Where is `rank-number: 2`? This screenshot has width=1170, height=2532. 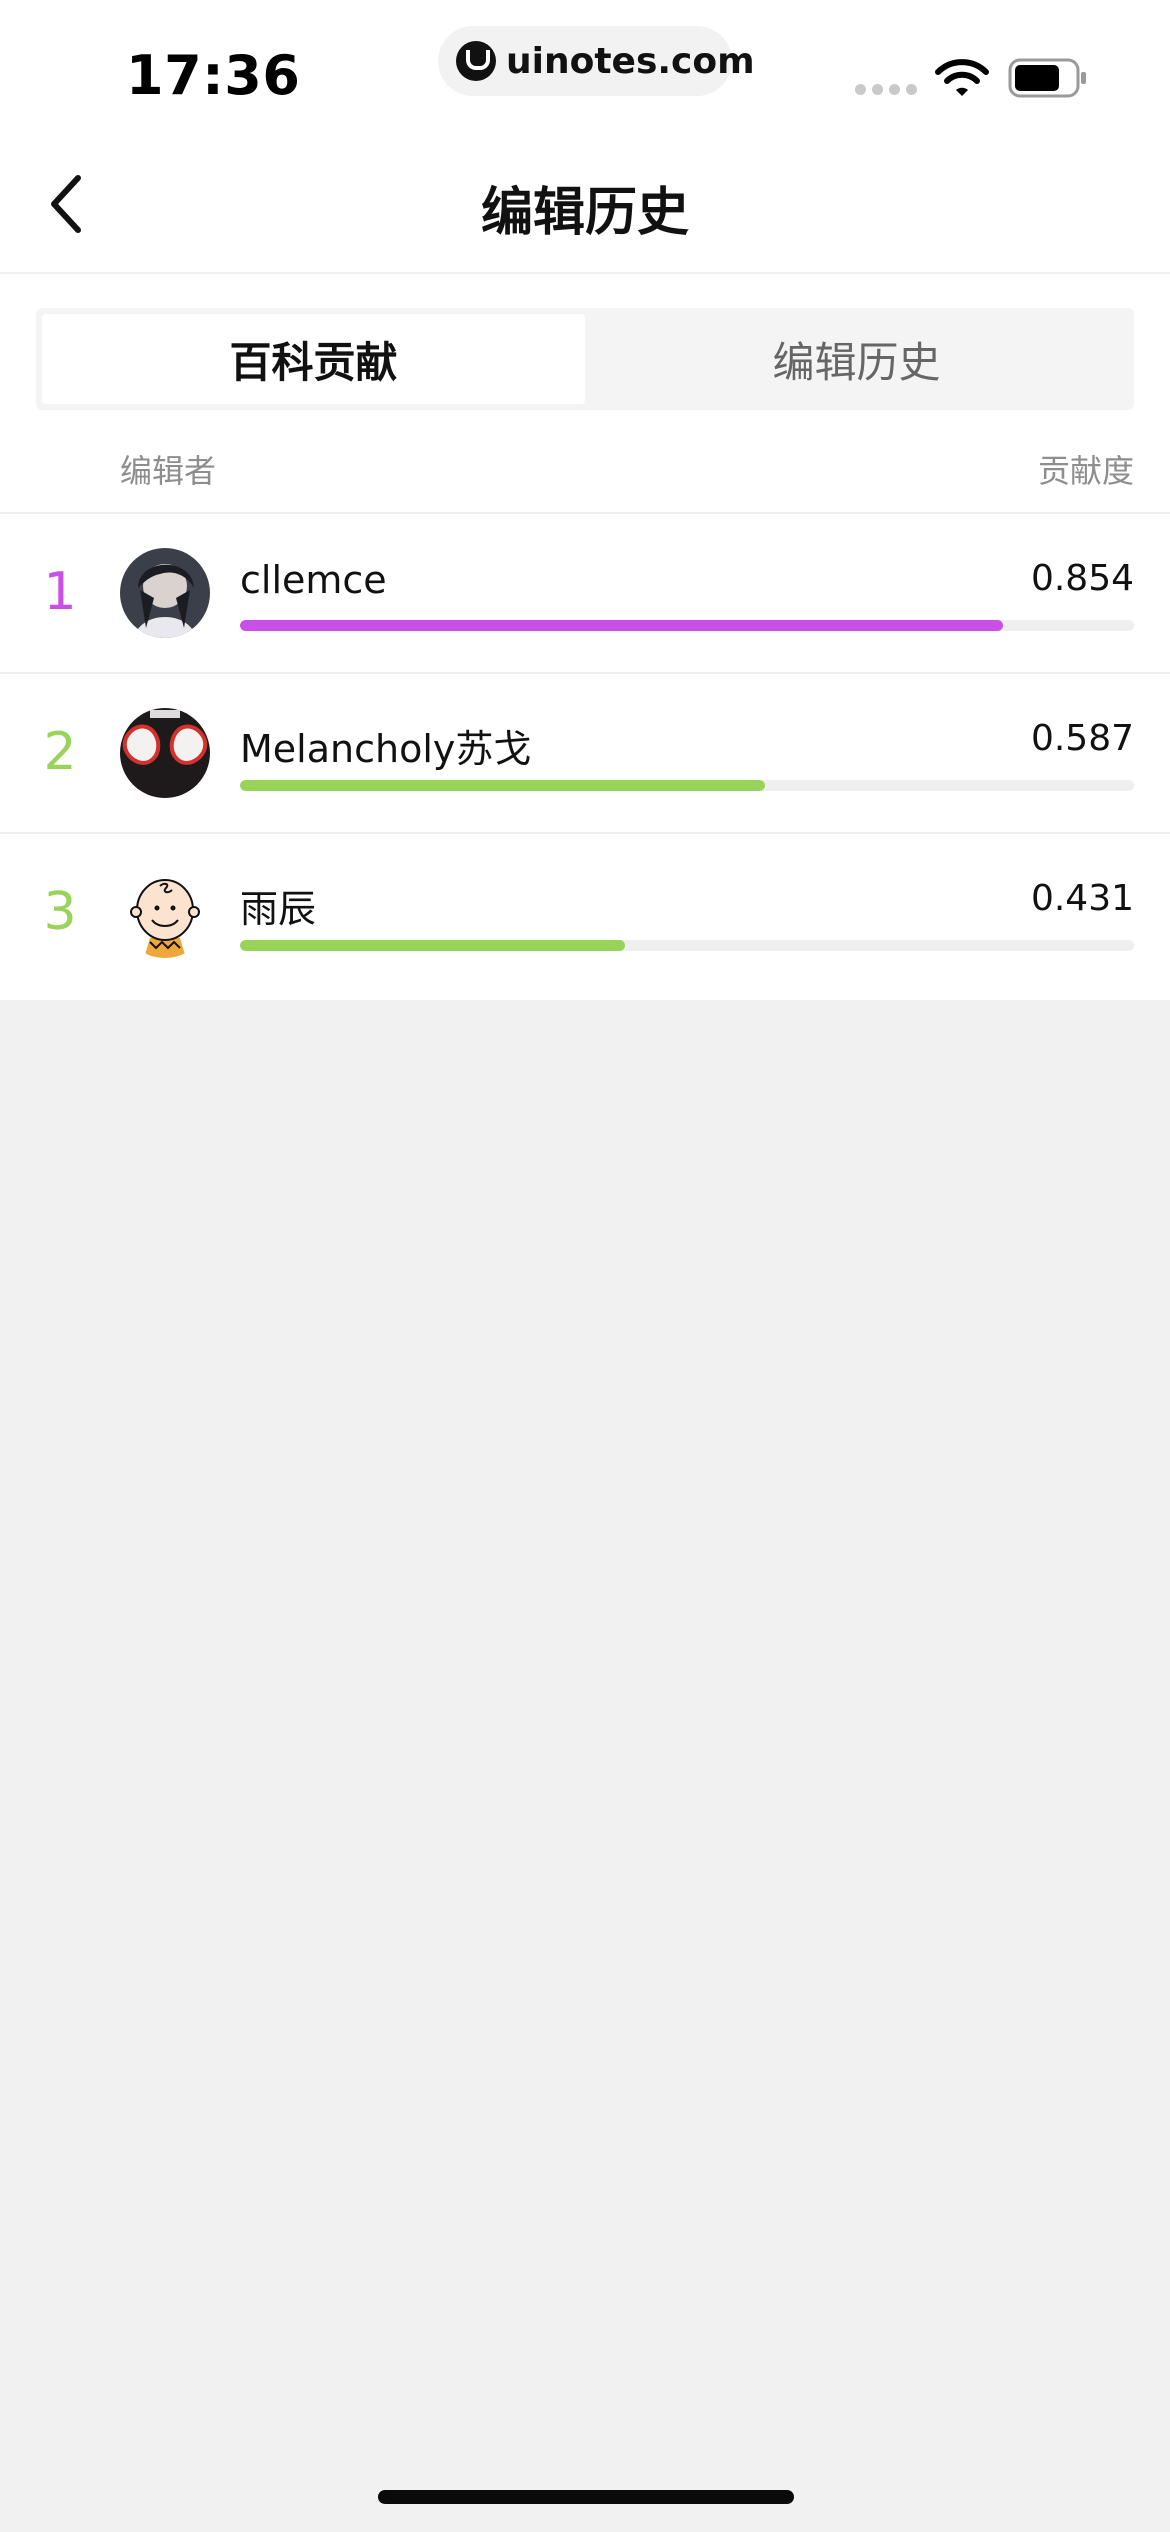 rank-number: 2 is located at coordinates (60, 752).